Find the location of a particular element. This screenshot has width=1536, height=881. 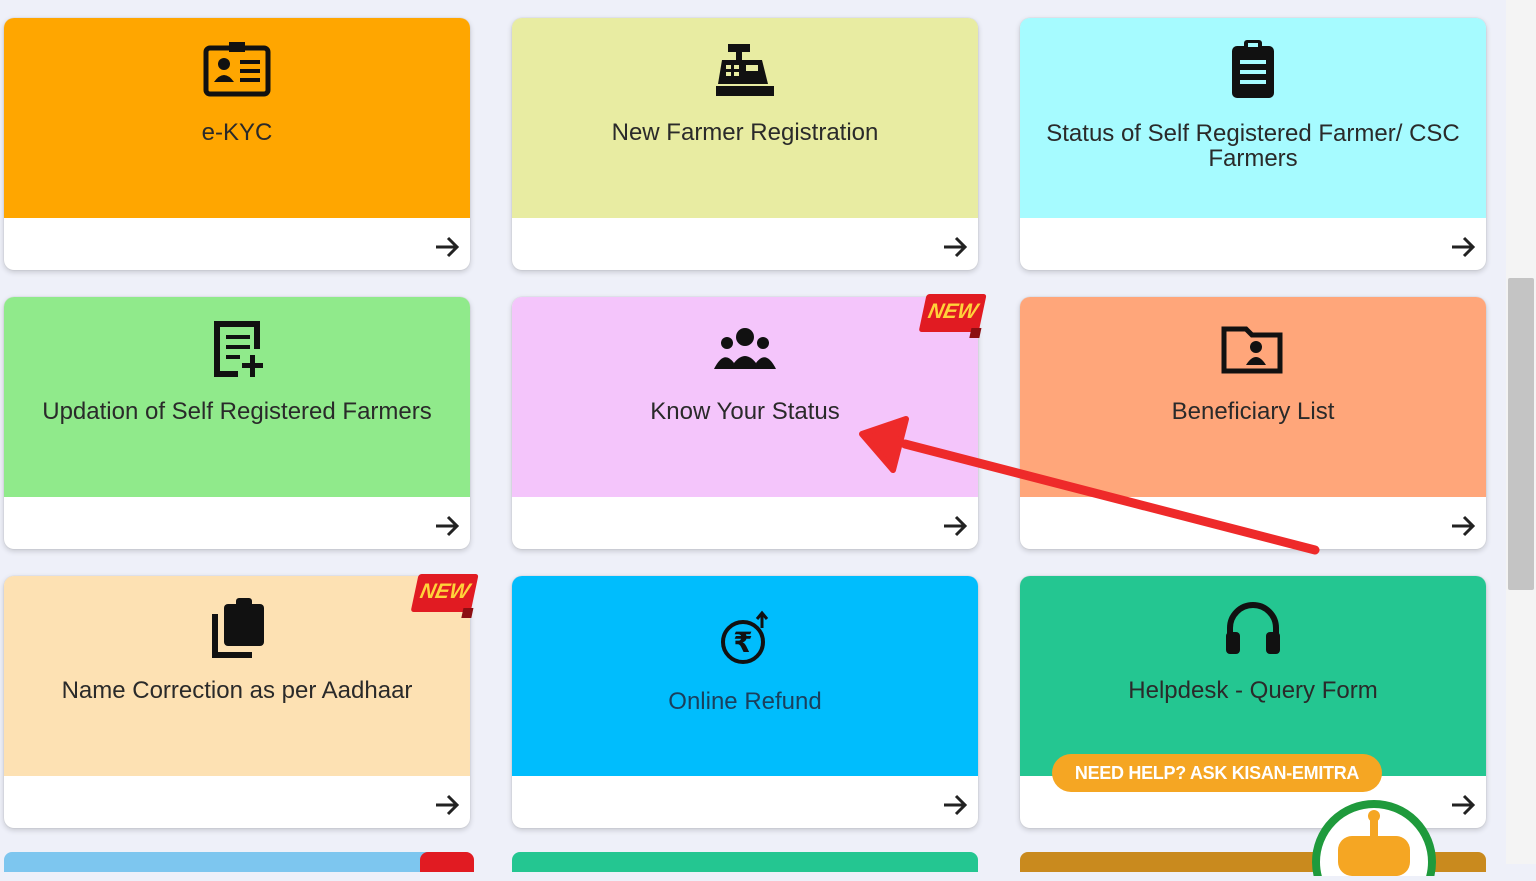

id-card-icon is located at coordinates (237, 70).